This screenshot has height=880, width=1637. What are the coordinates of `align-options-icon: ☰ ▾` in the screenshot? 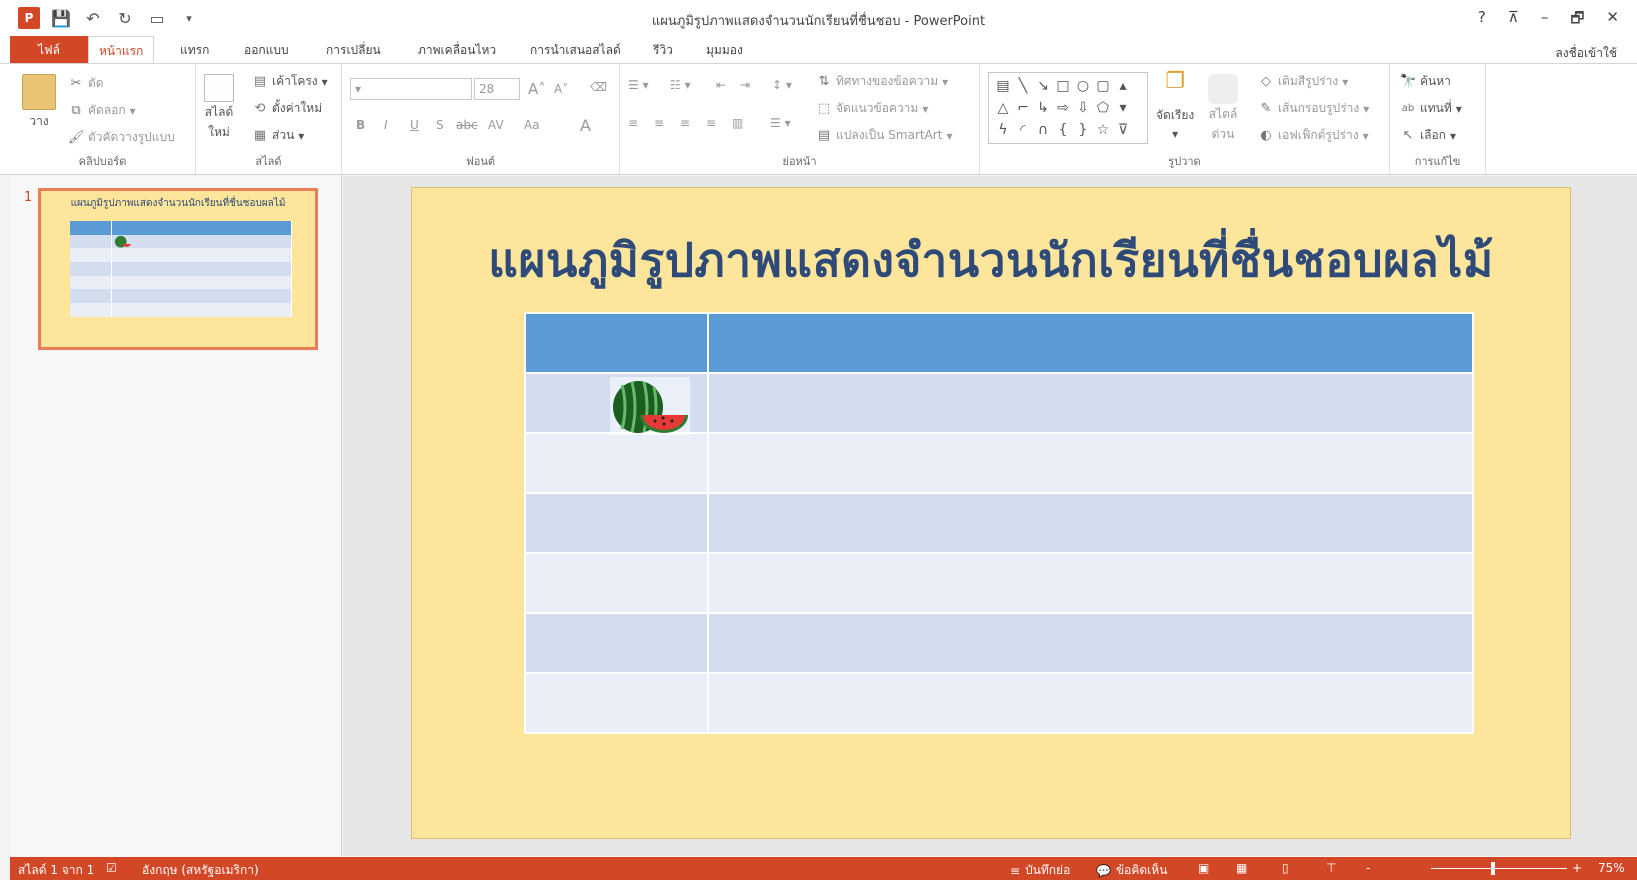 It's located at (780, 123).